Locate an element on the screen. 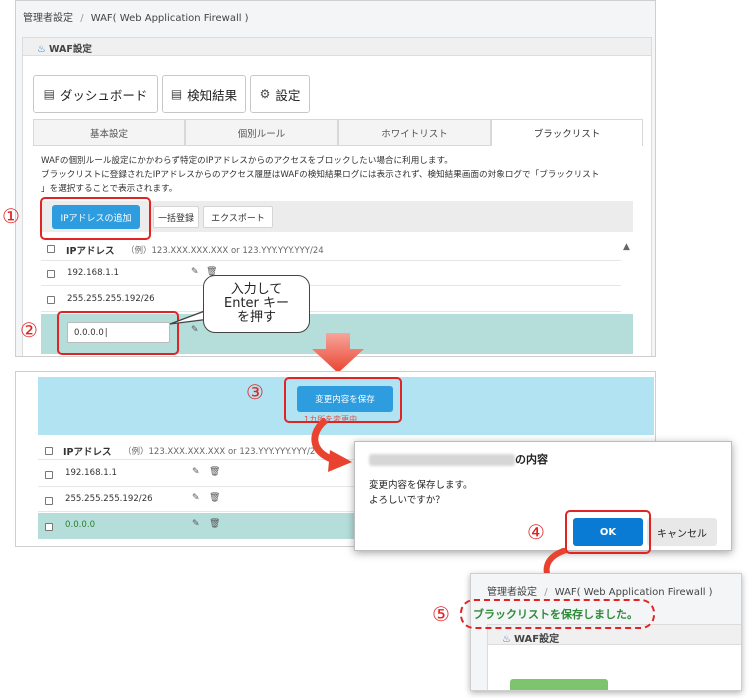  cancel-button: キャンセル is located at coordinates (682, 532).